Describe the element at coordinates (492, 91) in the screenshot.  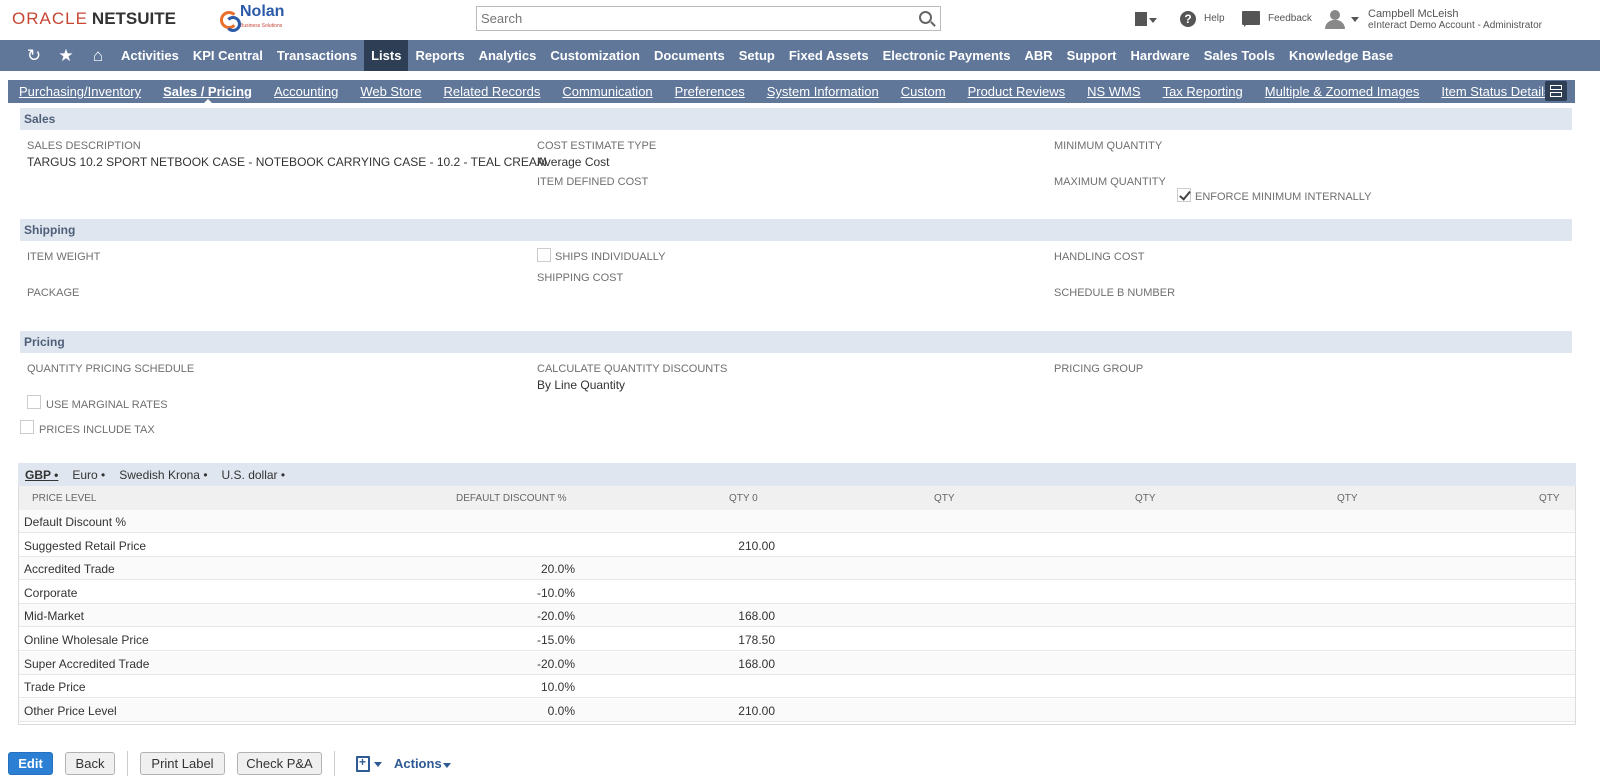
I see `tab-related-records: Related Records` at that location.